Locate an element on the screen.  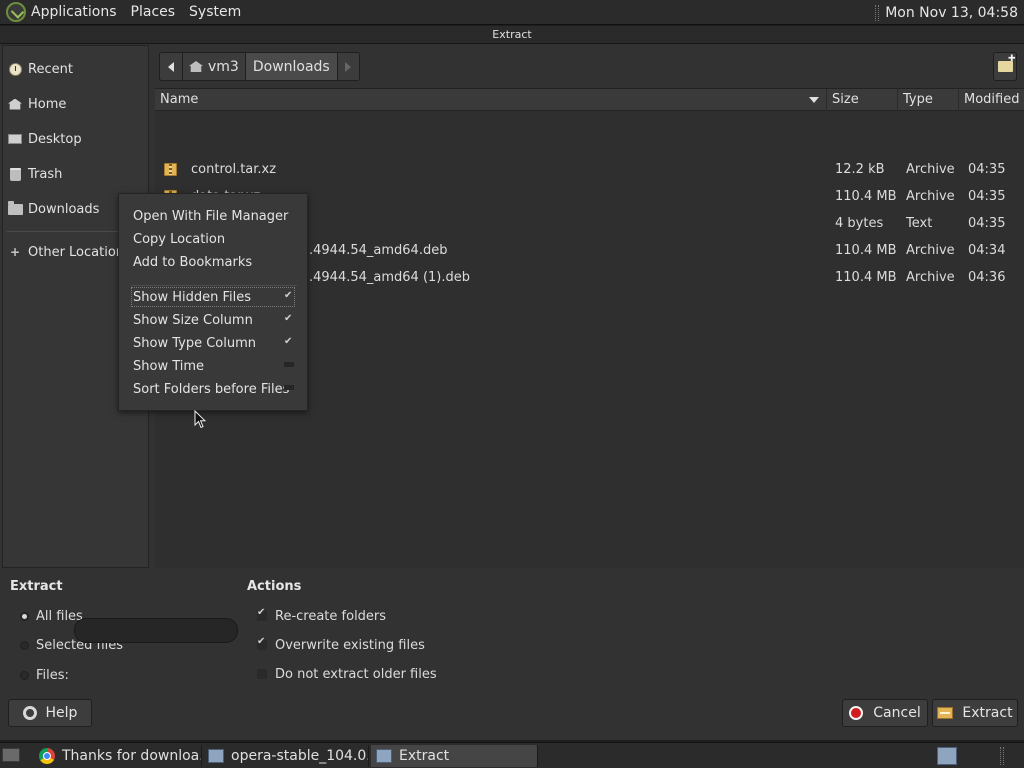
path-segment-label: Downloads is located at coordinates (291, 66).